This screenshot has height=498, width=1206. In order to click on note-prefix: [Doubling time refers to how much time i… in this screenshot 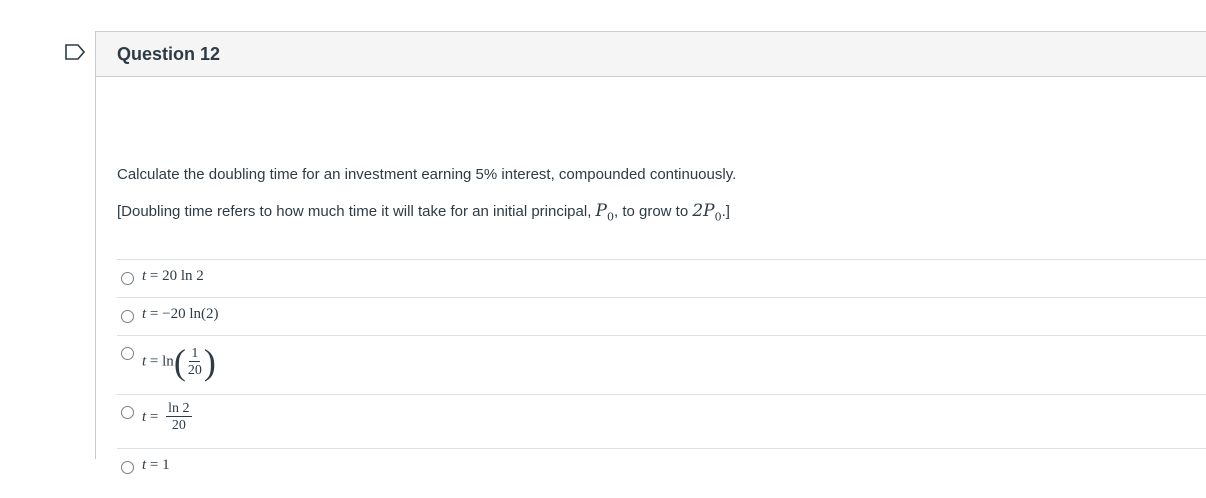, I will do `click(356, 211)`.